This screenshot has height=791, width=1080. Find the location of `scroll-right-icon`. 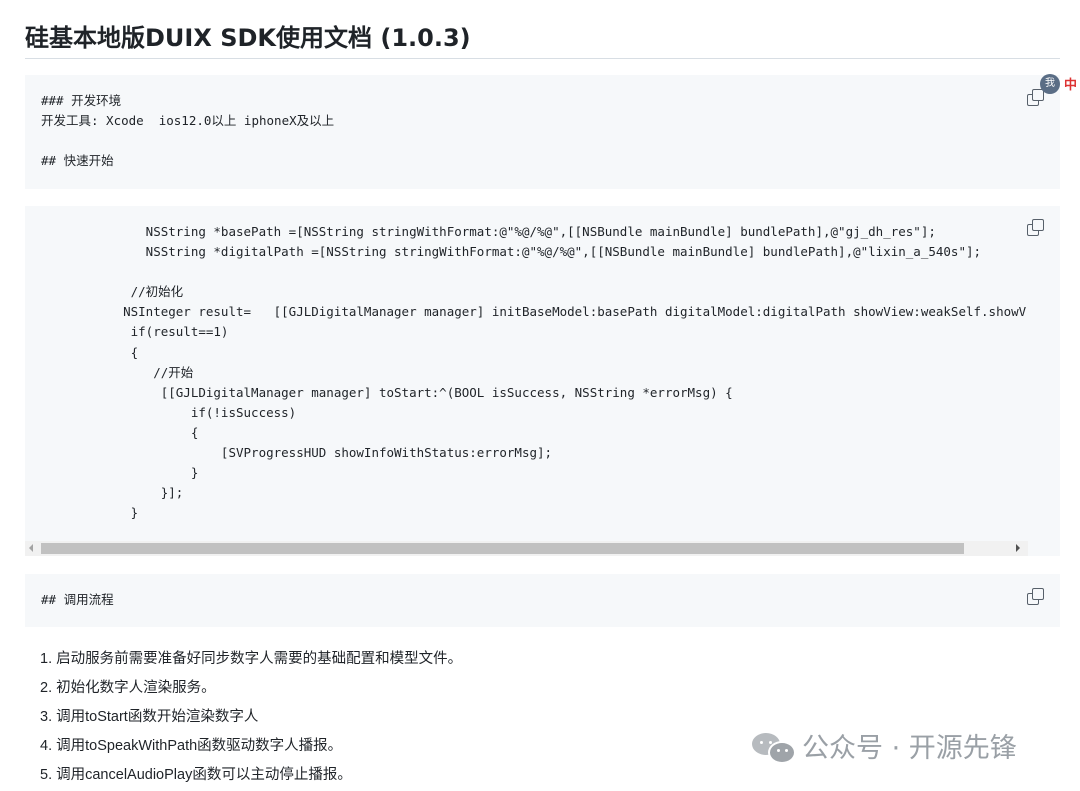

scroll-right-icon is located at coordinates (1018, 548).